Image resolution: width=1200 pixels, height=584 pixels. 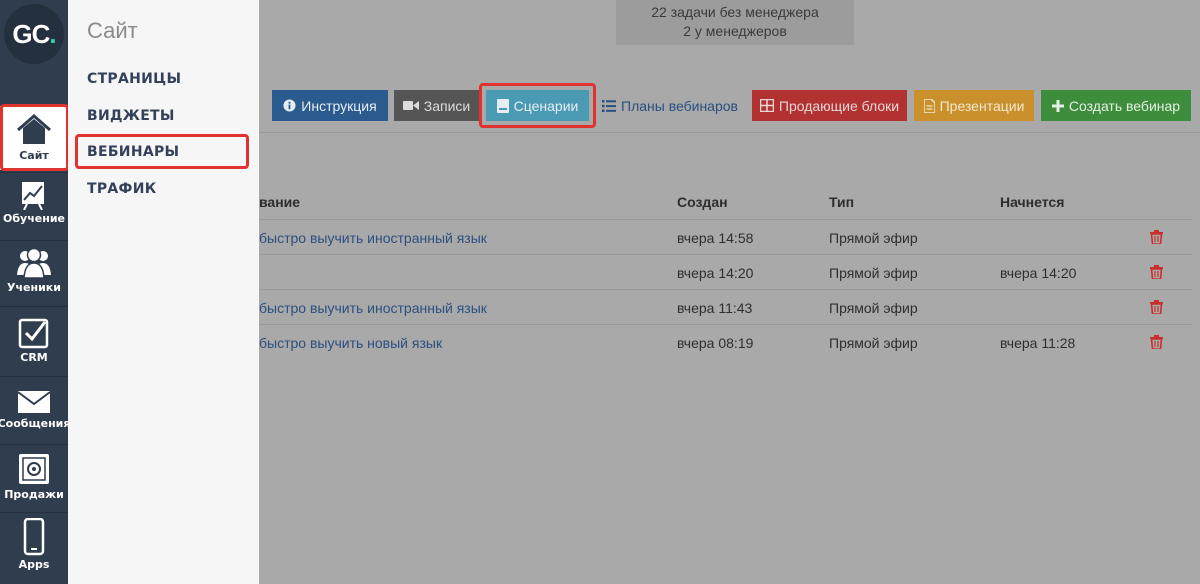 What do you see at coordinates (735, 12) in the screenshot?
I see `tasks-without-manager: 22 задачи без менеджера` at bounding box center [735, 12].